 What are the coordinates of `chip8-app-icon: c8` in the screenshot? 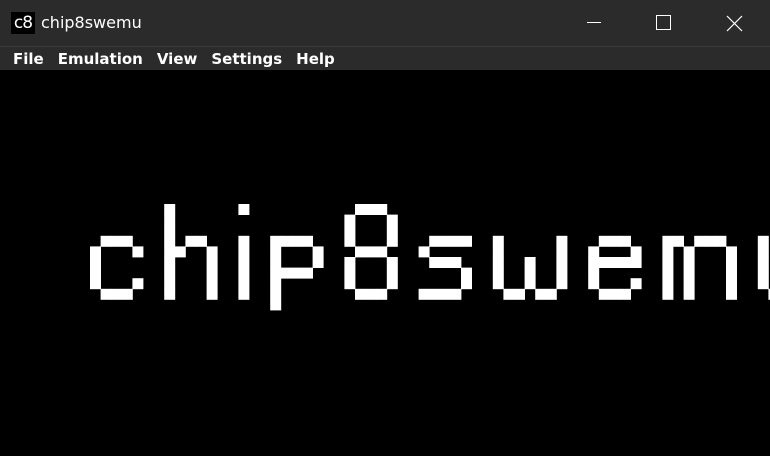 It's located at (23, 23).